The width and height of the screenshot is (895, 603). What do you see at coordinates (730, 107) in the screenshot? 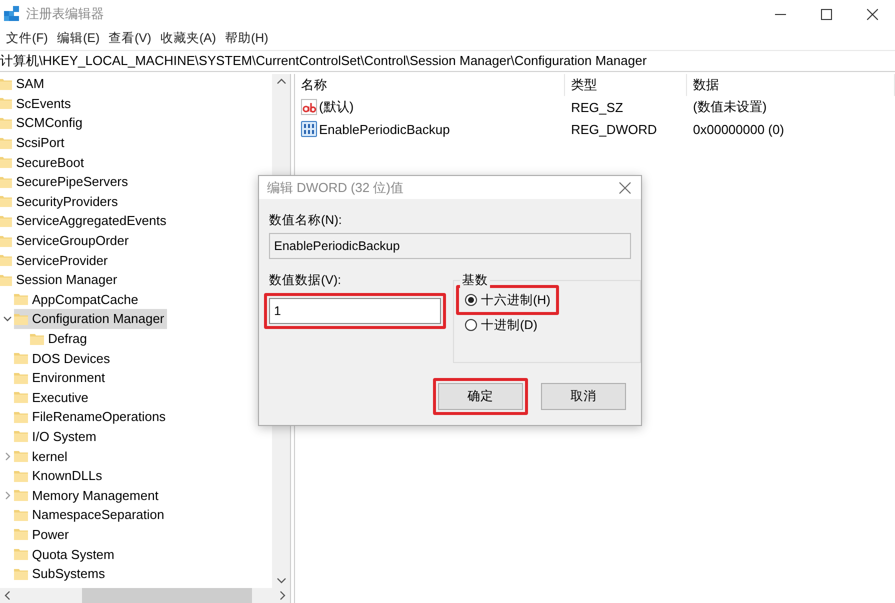
I see `value-data: (数值未设置)` at bounding box center [730, 107].